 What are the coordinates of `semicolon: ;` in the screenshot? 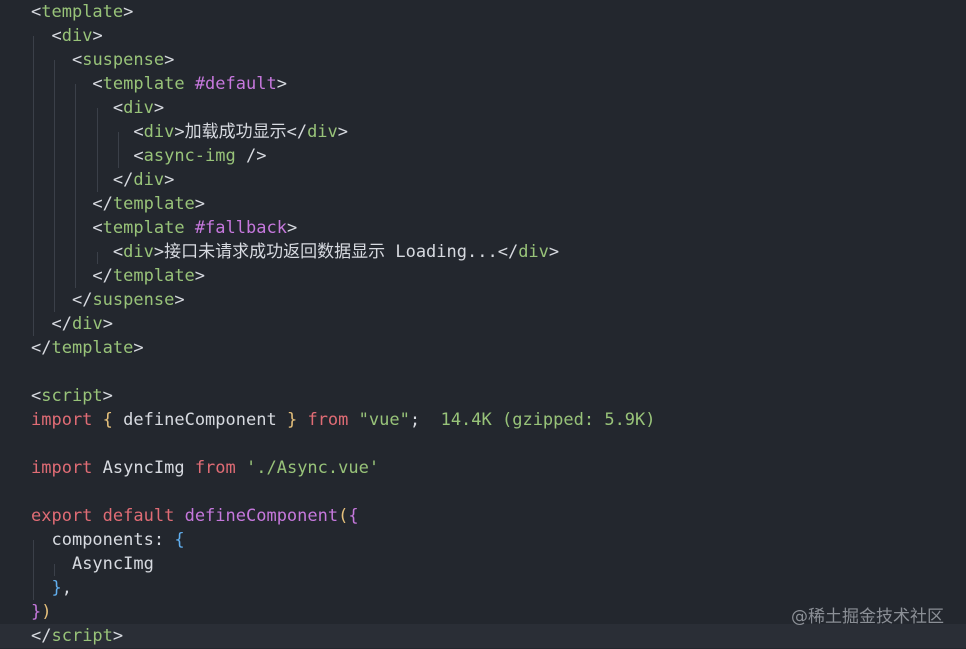 It's located at (415, 420).